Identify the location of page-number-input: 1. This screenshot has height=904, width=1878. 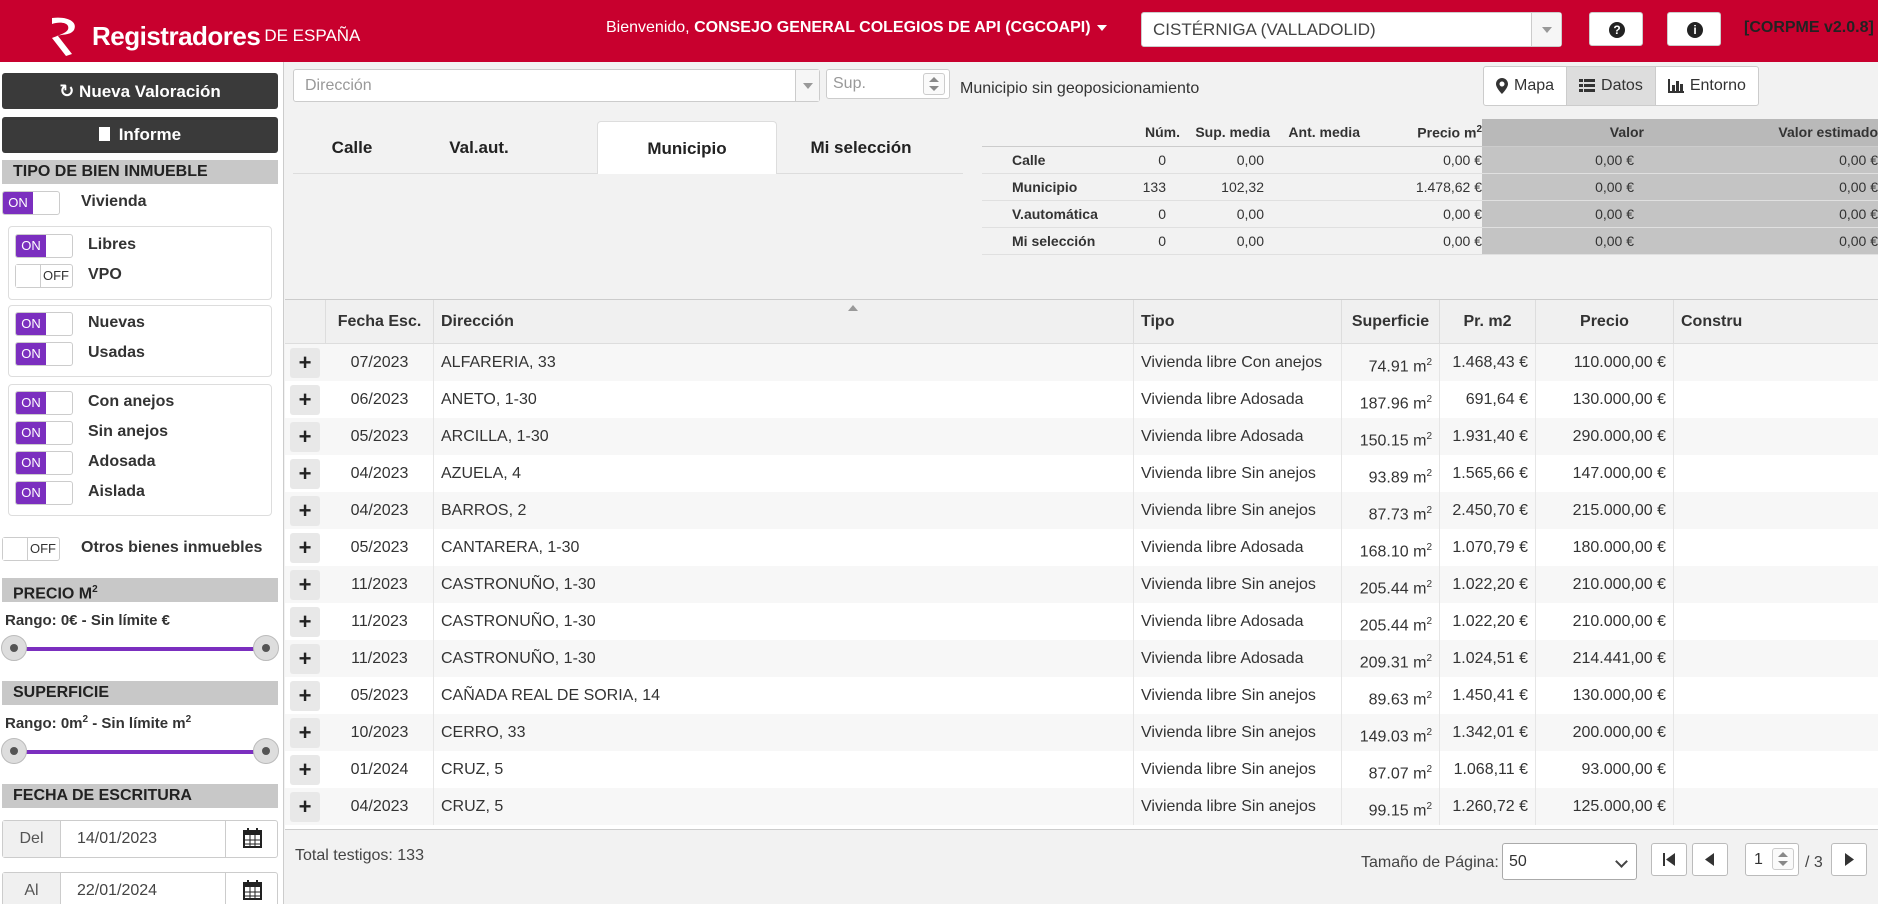
(1772, 859).